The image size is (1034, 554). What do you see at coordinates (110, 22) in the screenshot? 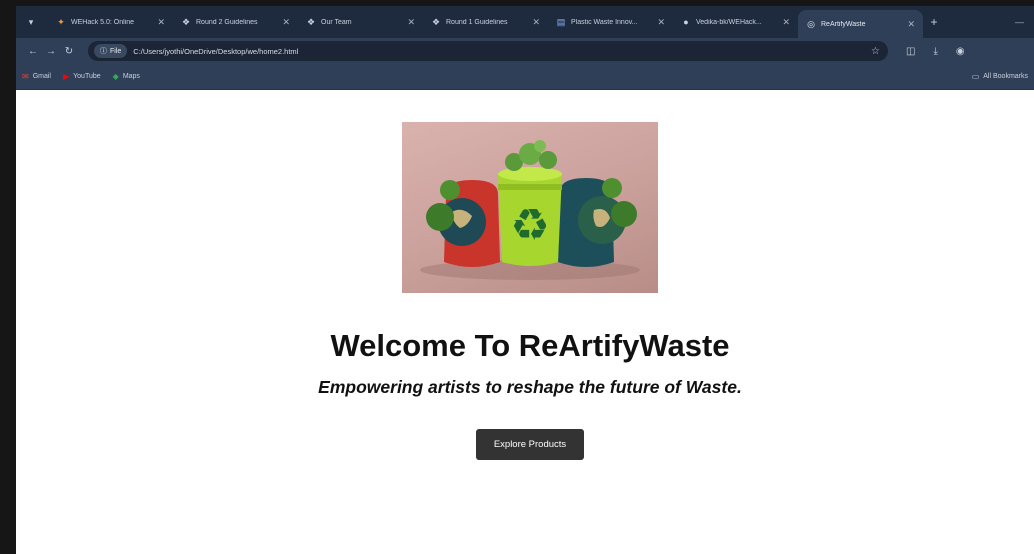
I see `tab-wehack: ✦ WEHack 5.0: Online ✕` at bounding box center [110, 22].